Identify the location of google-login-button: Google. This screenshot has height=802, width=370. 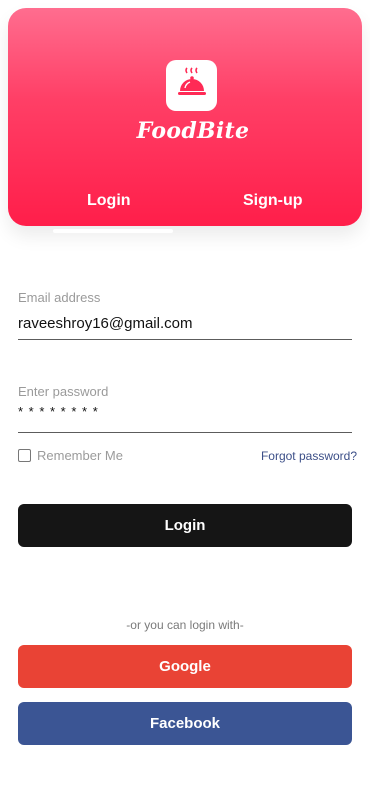
(185, 666).